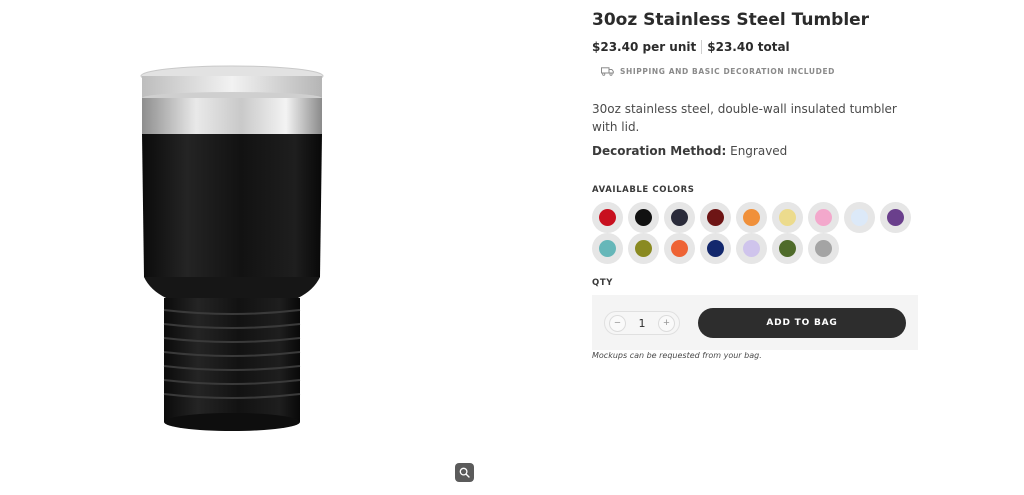 The height and width of the screenshot is (495, 1024). What do you see at coordinates (727, 71) in the screenshot?
I see `shipping-note: SHIPPING AND BASIC DECORATION INCLUDED` at bounding box center [727, 71].